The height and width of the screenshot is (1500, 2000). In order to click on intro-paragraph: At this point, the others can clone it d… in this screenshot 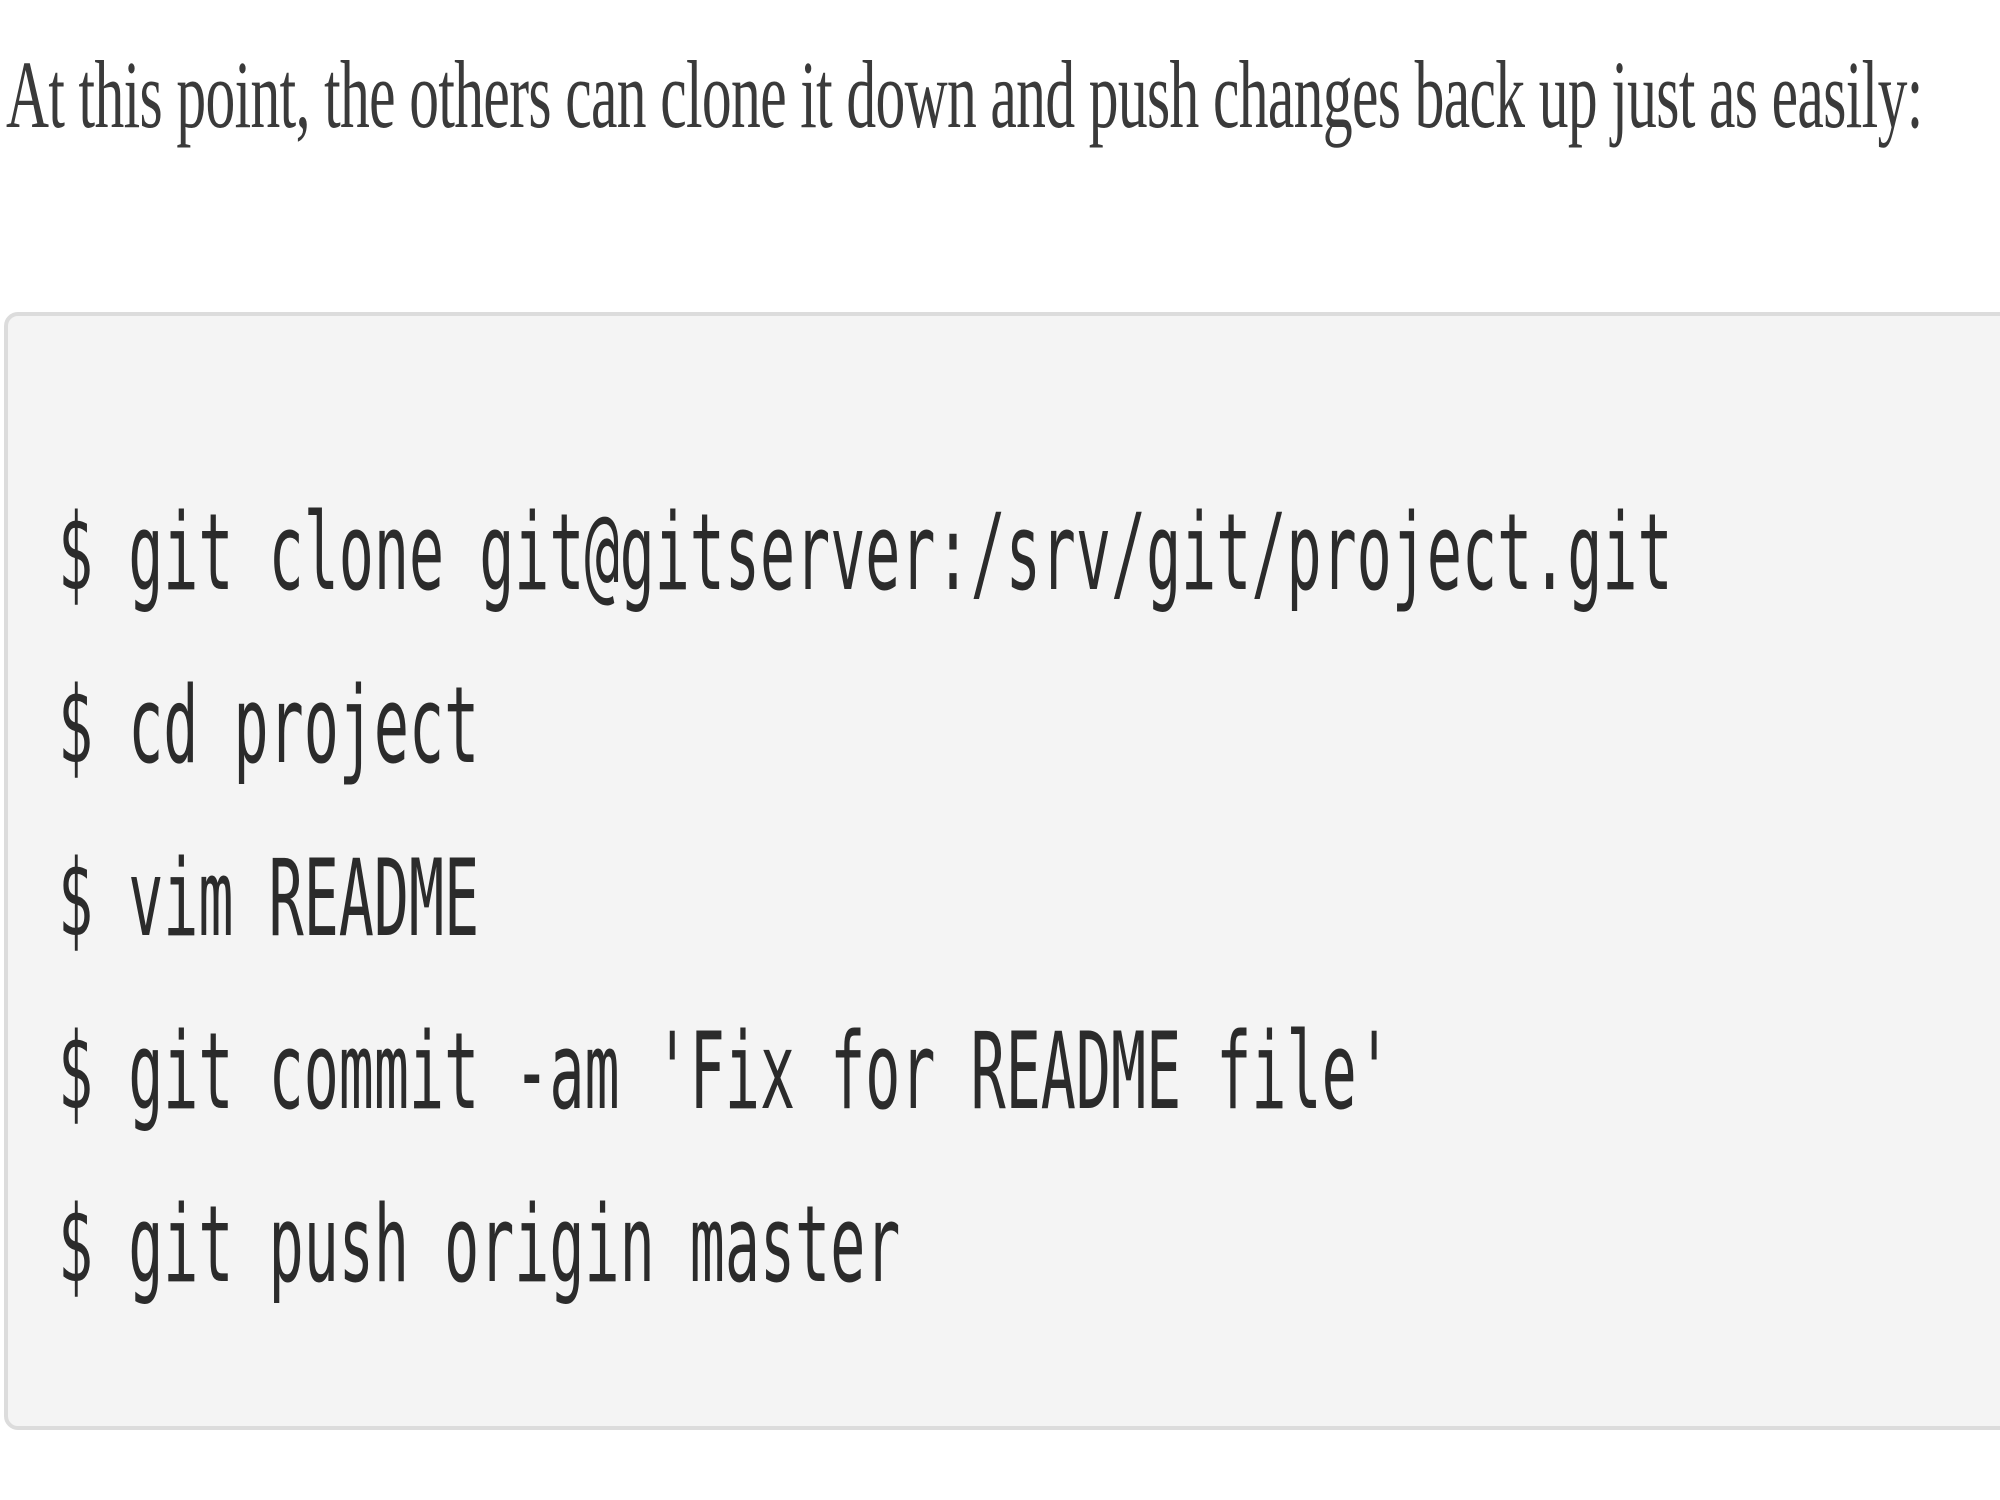, I will do `click(964, 94)`.